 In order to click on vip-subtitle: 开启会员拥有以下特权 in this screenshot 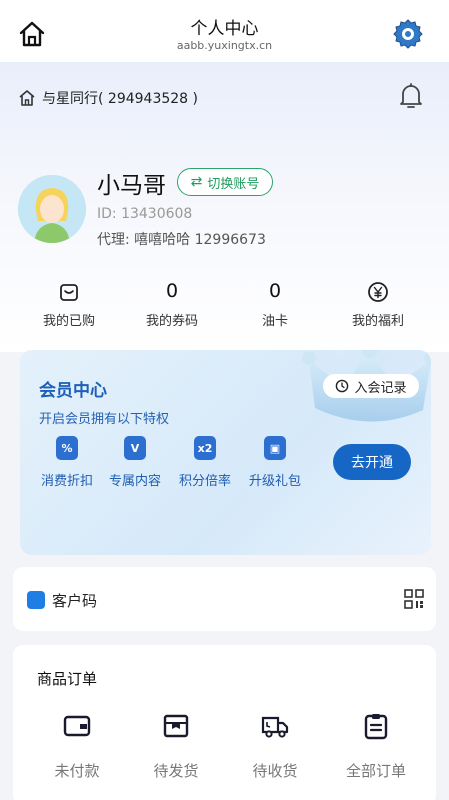, I will do `click(104, 419)`.